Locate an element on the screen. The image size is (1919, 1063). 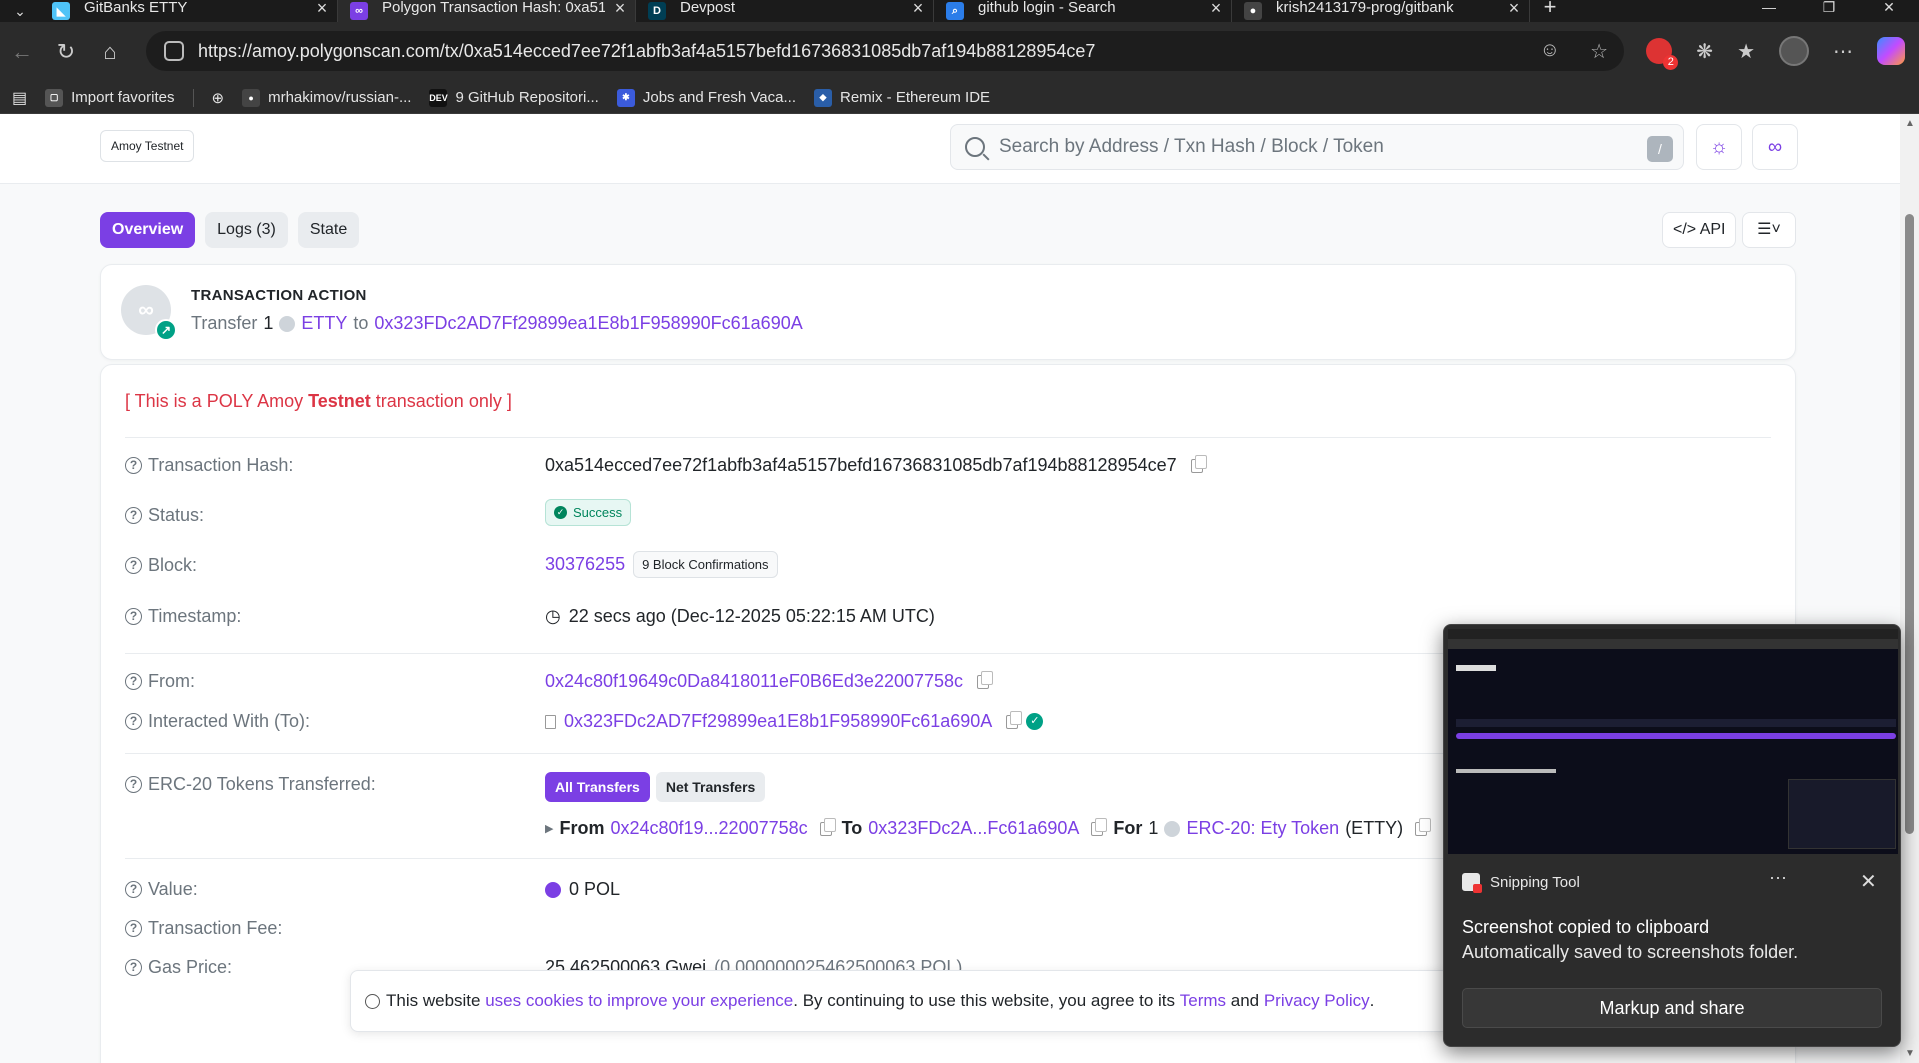
terms-link: Terms is located at coordinates (1203, 1001).